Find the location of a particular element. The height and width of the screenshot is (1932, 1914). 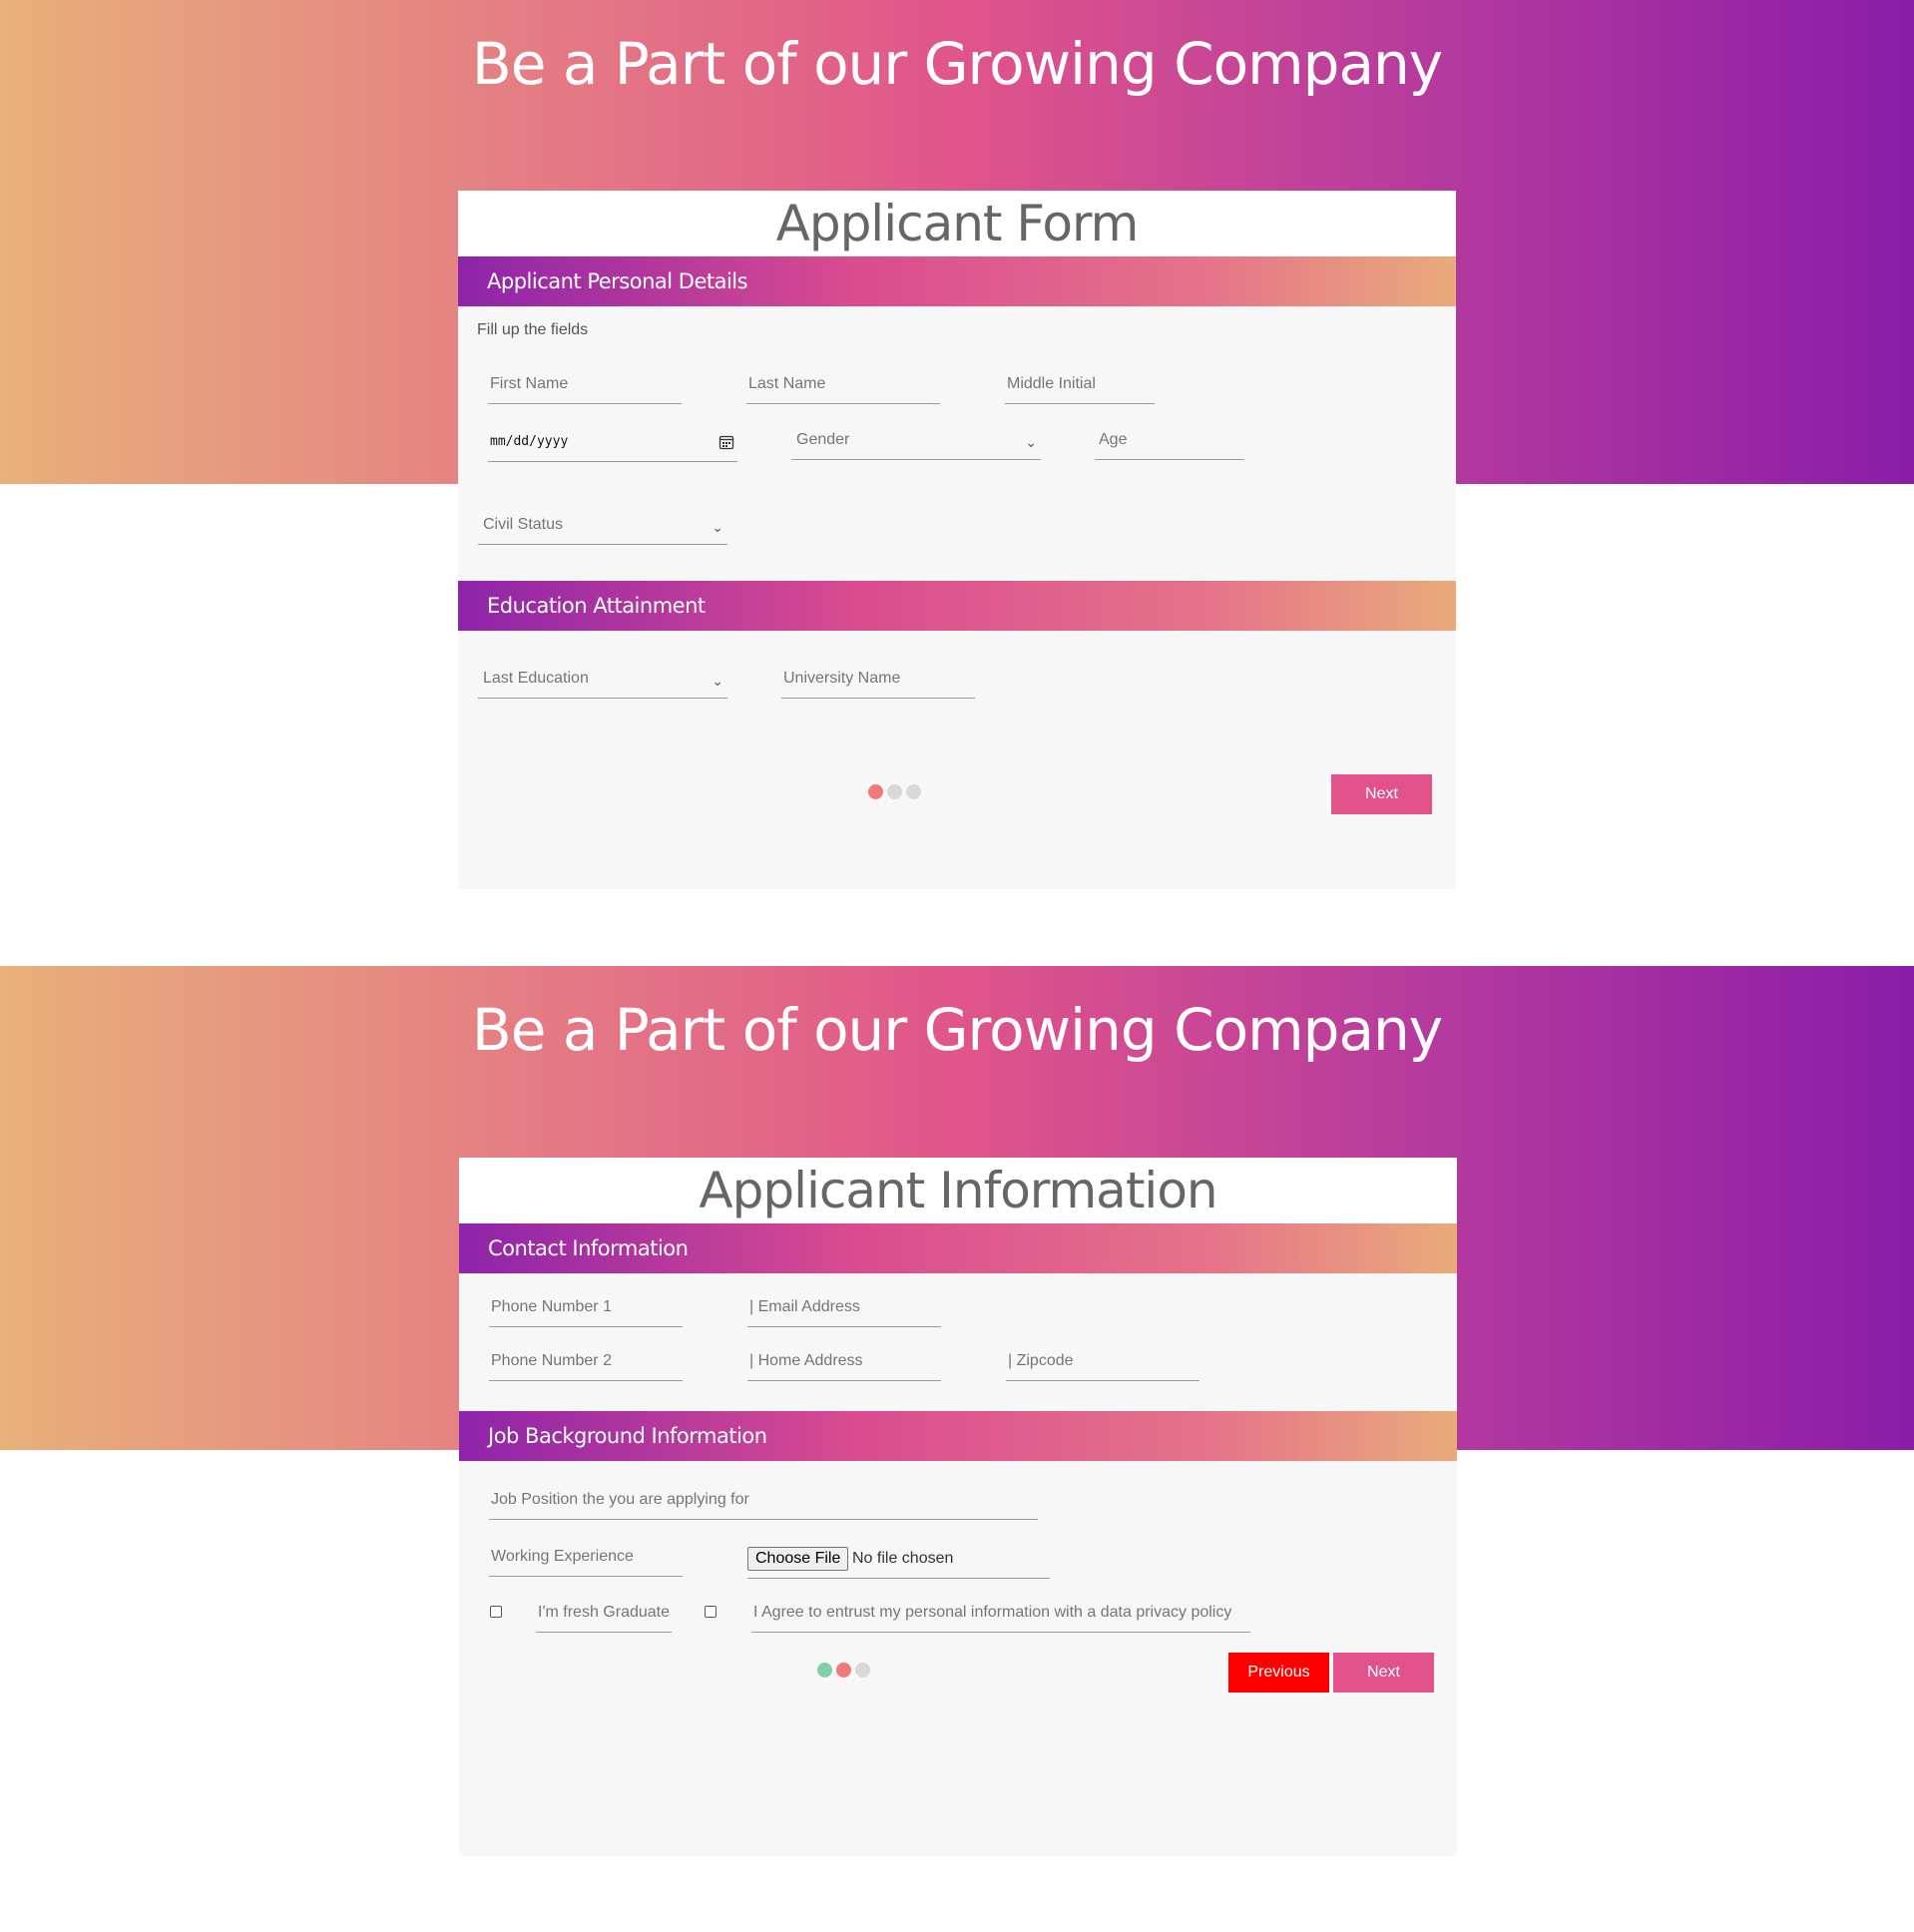

job-position-placeholder: Job Position the you are applying for is located at coordinates (620, 1499).